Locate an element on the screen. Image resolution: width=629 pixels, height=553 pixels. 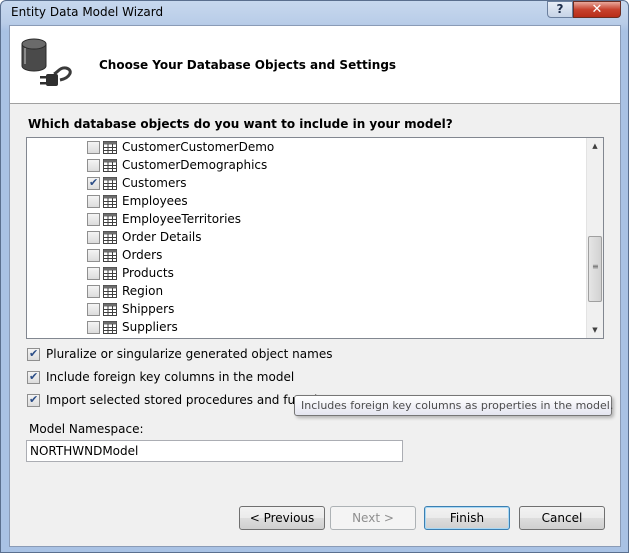
foreign-keys-option: Include foreign key columns in the model is located at coordinates (160, 377).